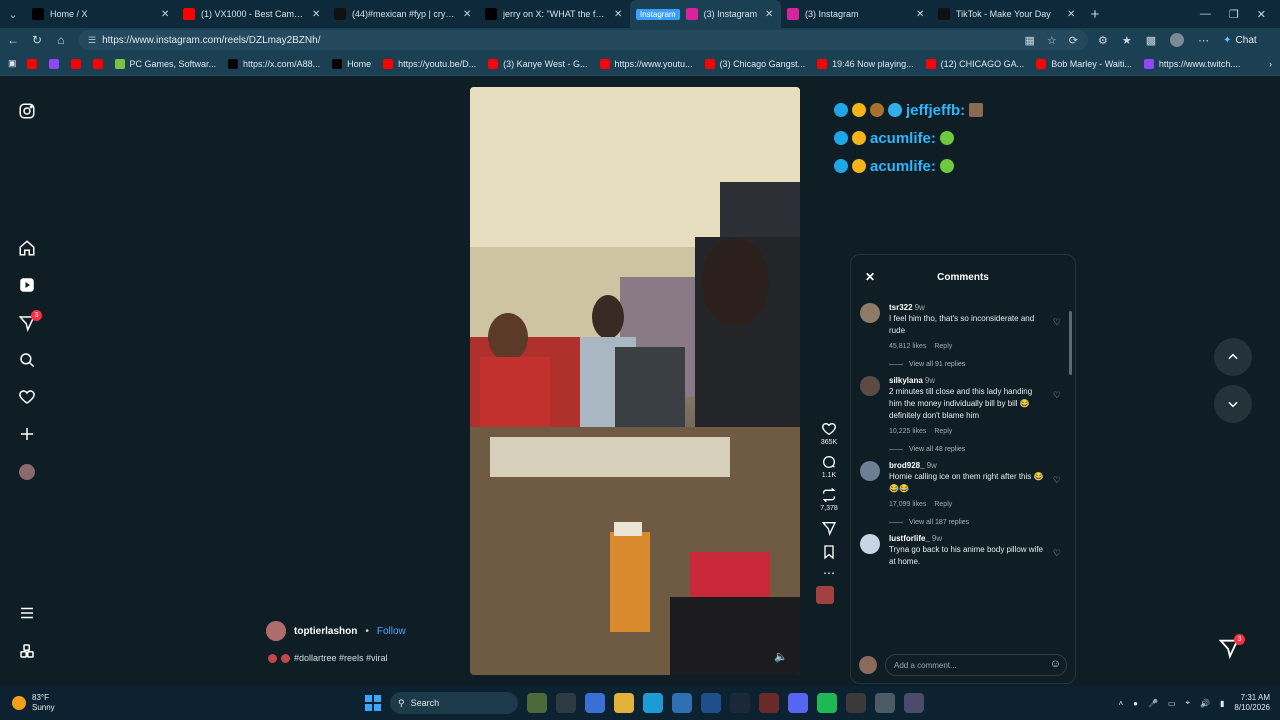  I want to click on steam-icon, so click(740, 703).